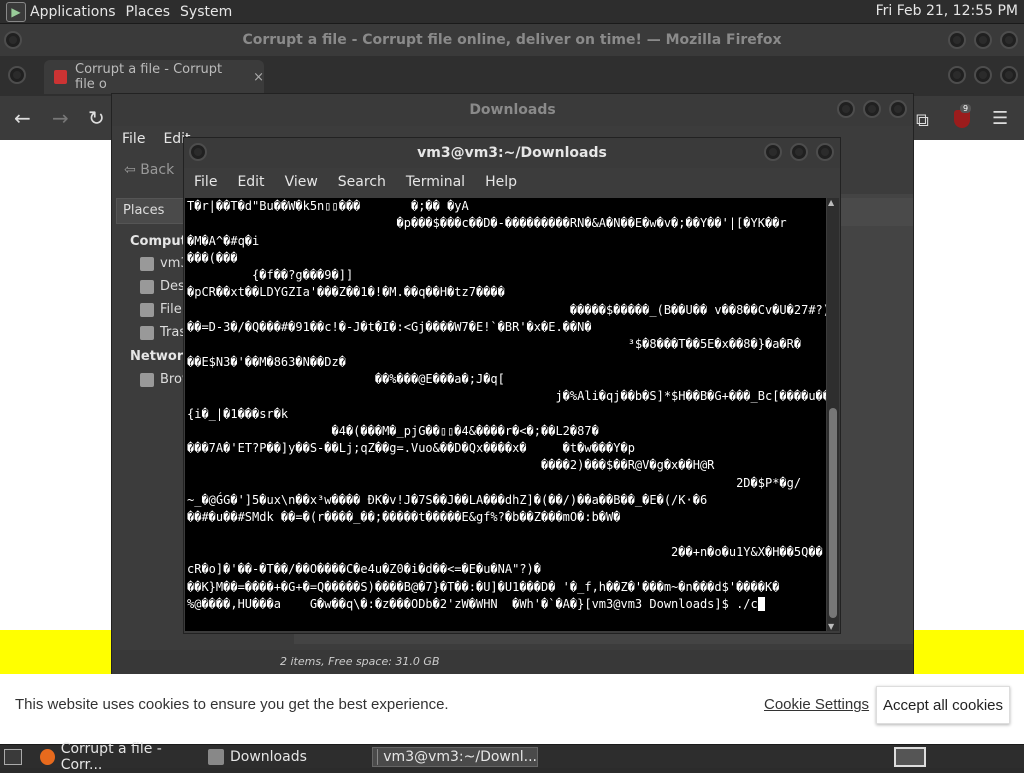 The height and width of the screenshot is (773, 1024). I want to click on forward-arrow-icon: →, so click(60, 118).